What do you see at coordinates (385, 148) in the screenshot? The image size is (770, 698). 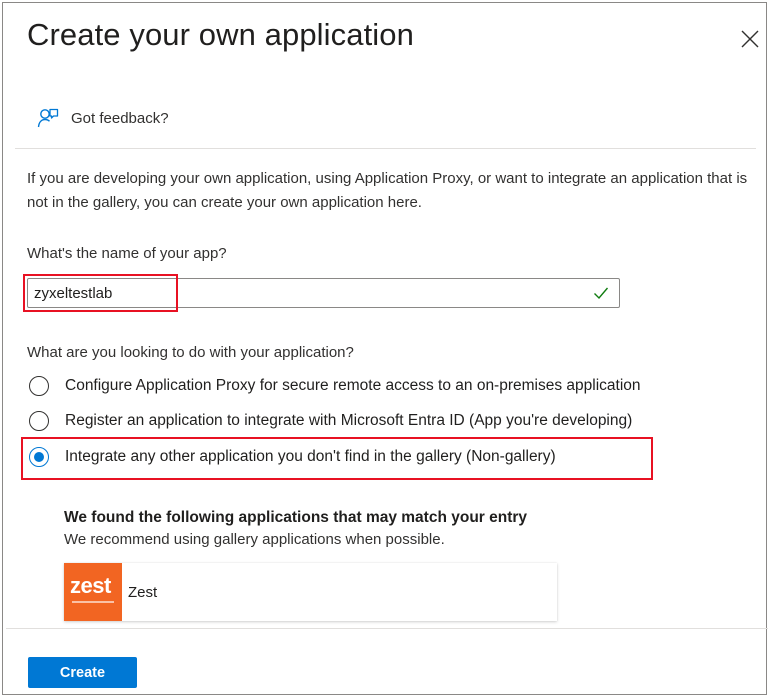 I see `divider` at bounding box center [385, 148].